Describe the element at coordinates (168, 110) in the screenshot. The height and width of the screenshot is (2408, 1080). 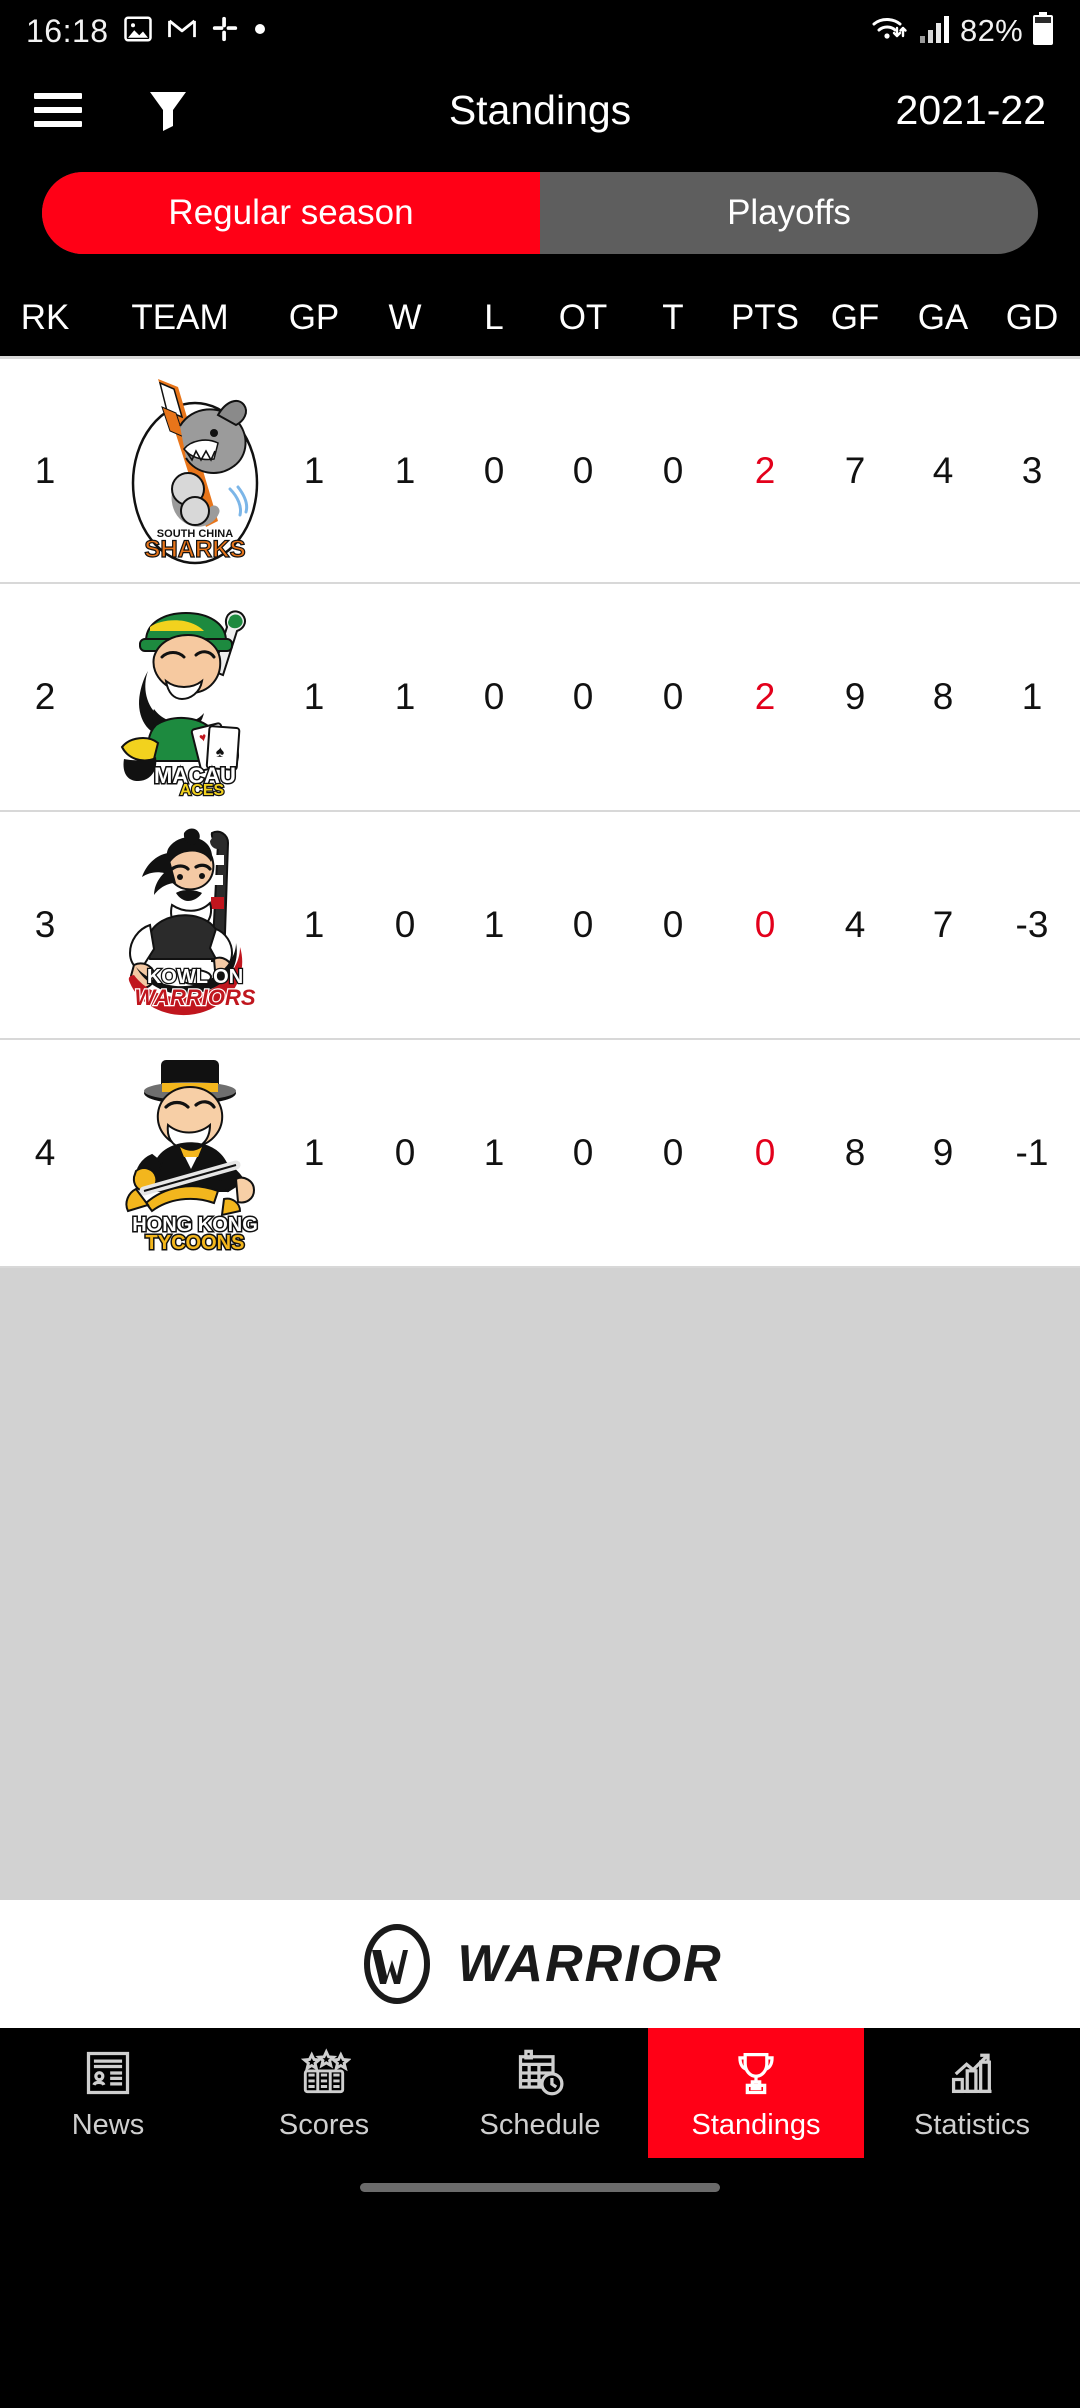
I see `filter-icon` at that location.